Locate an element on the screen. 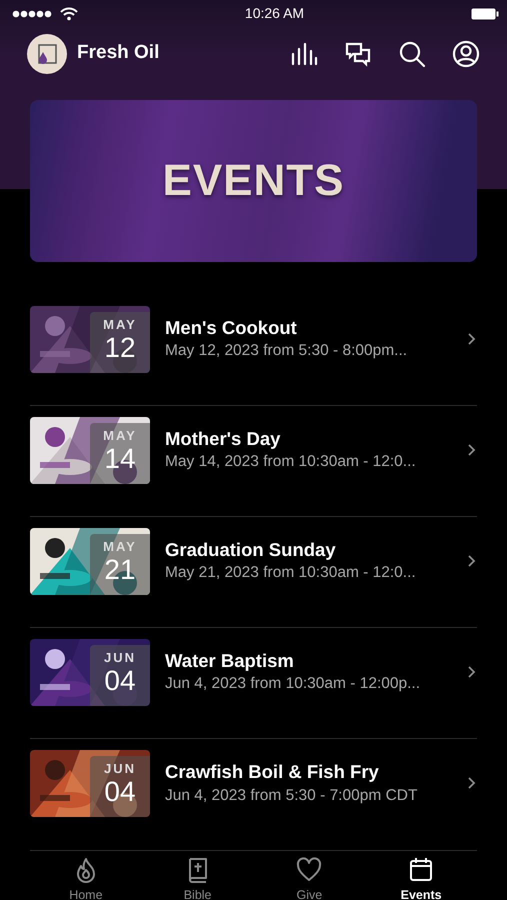  event-title: Mother's Day is located at coordinates (223, 439).